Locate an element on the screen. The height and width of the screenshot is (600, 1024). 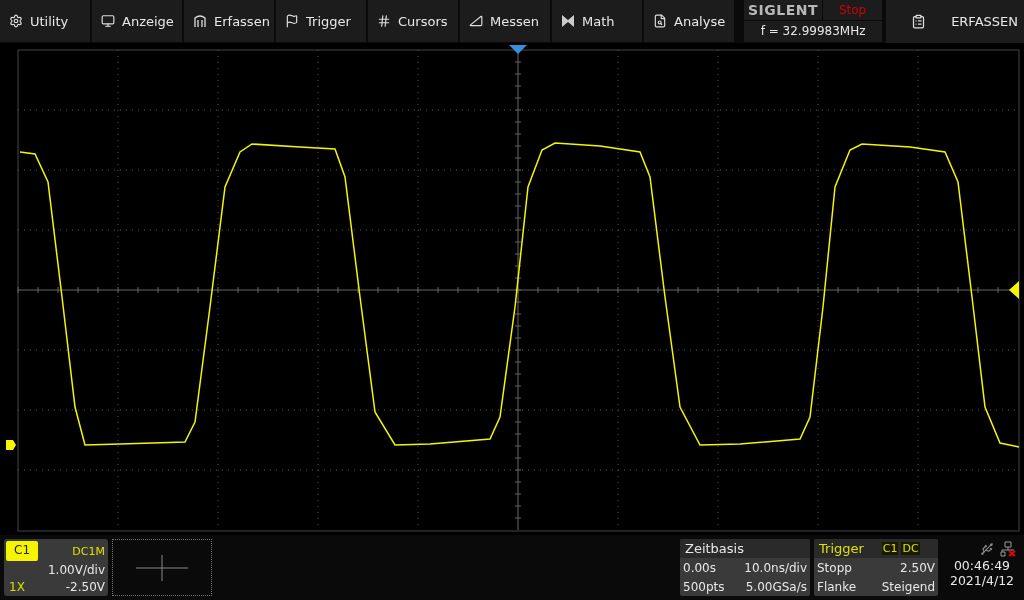
probe-factor: 1X is located at coordinates (17, 587).